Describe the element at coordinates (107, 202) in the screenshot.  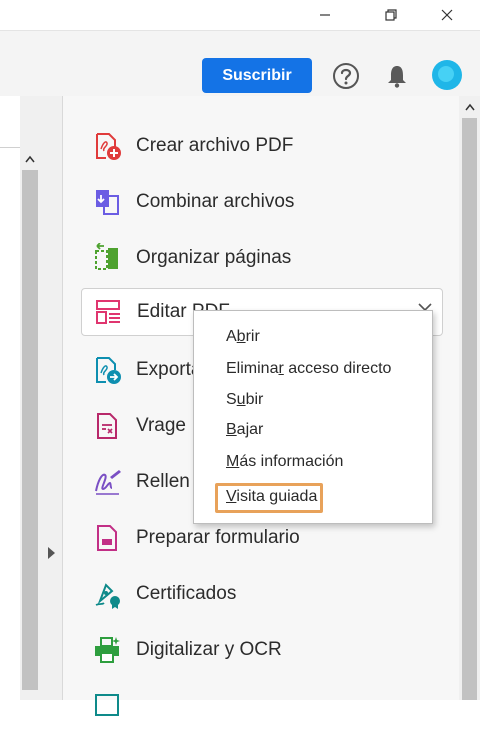
I see `combine-files-icon` at that location.